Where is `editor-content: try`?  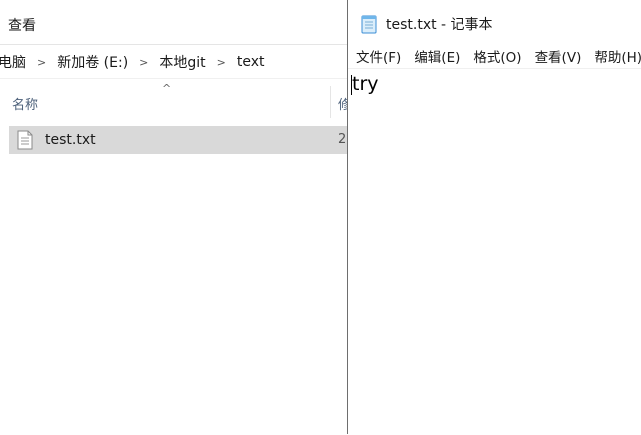
editor-content: try is located at coordinates (365, 84).